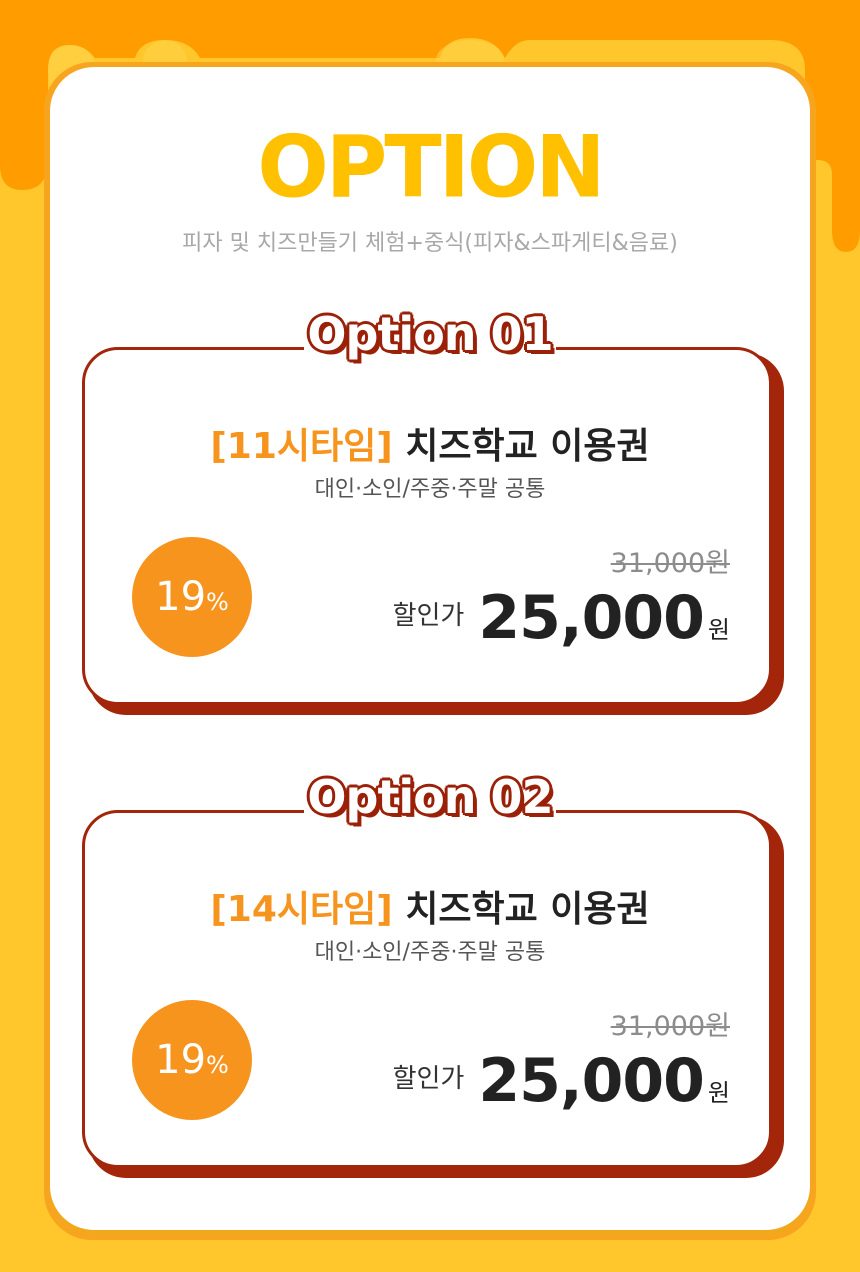 The width and height of the screenshot is (860, 1272). Describe the element at coordinates (430, 334) in the screenshot. I see `option-label: Option 01` at that location.